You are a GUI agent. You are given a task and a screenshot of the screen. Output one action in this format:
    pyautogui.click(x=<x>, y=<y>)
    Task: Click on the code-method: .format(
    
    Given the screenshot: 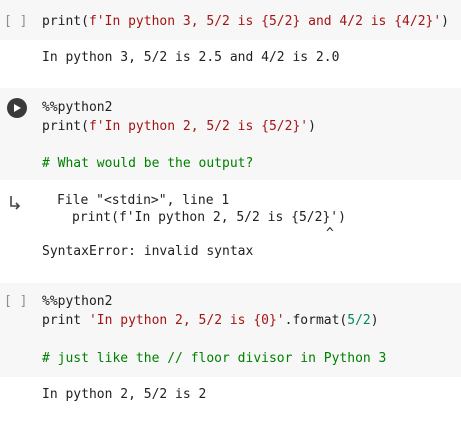 What is the action you would take?
    pyautogui.click(x=316, y=320)
    